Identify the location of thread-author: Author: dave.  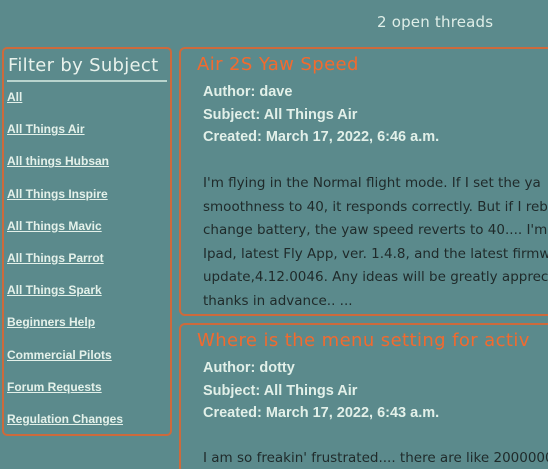
(248, 92).